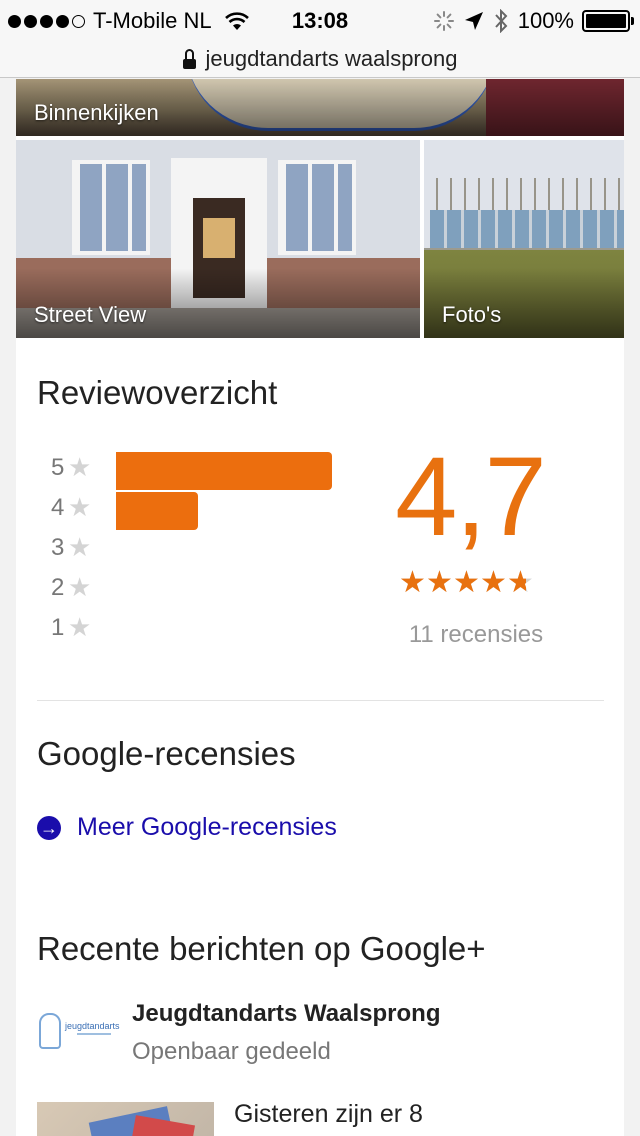 Image resolution: width=640 pixels, height=1136 pixels. I want to click on post-visibility: Openbaar gedeeld, so click(231, 1051).